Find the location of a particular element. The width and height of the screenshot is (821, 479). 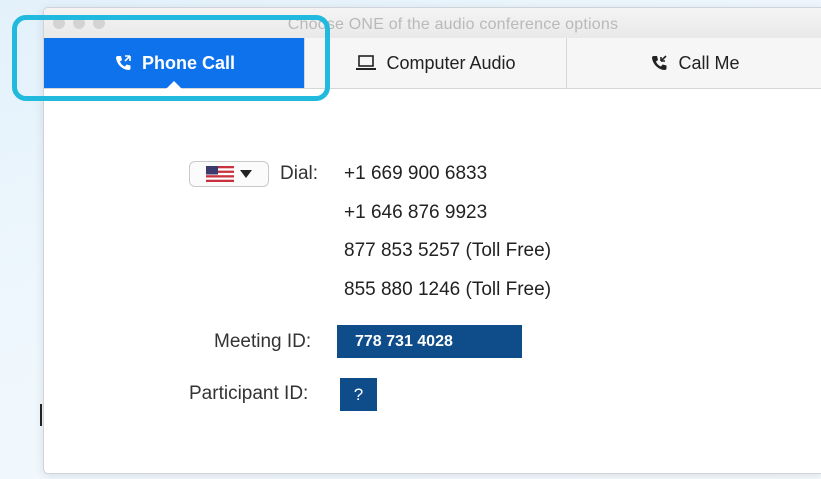

dial-label: Dial: is located at coordinates (299, 173).